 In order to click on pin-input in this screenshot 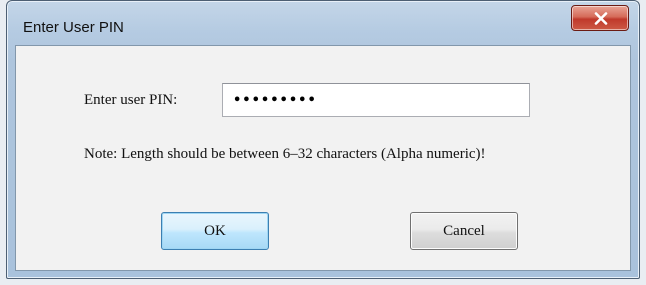, I will do `click(376, 100)`.